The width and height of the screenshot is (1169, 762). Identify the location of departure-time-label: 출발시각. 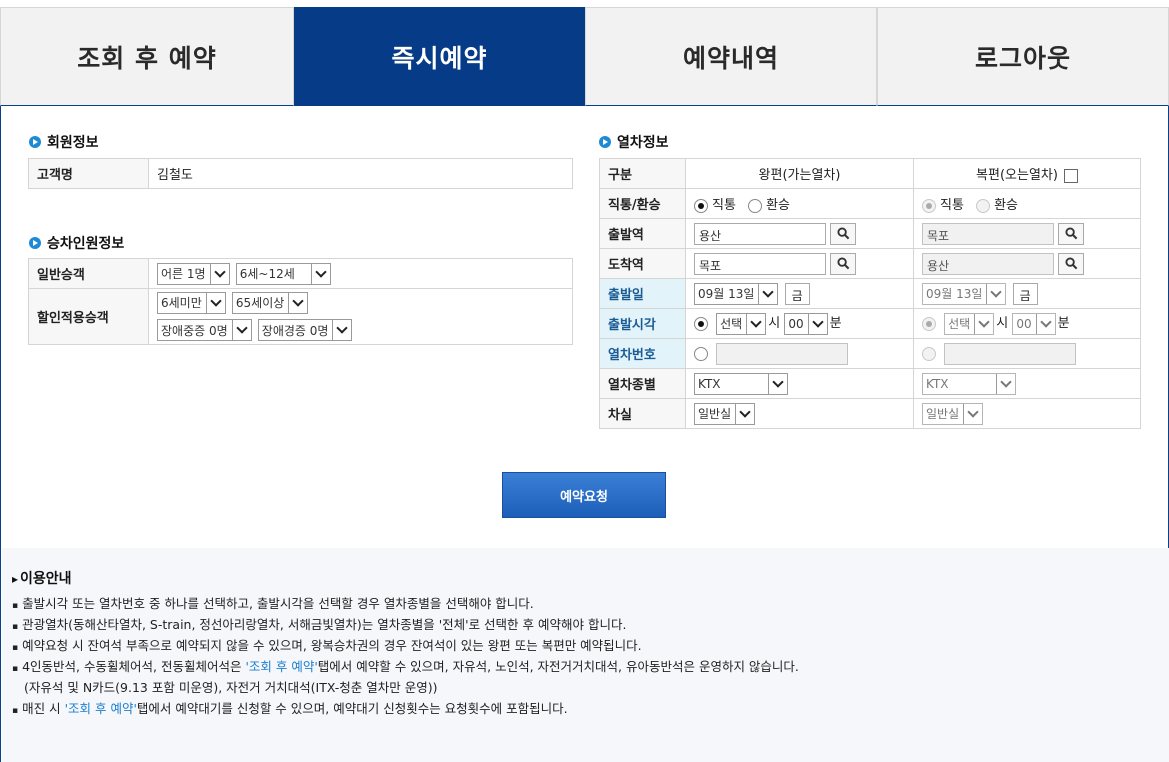
(642, 323).